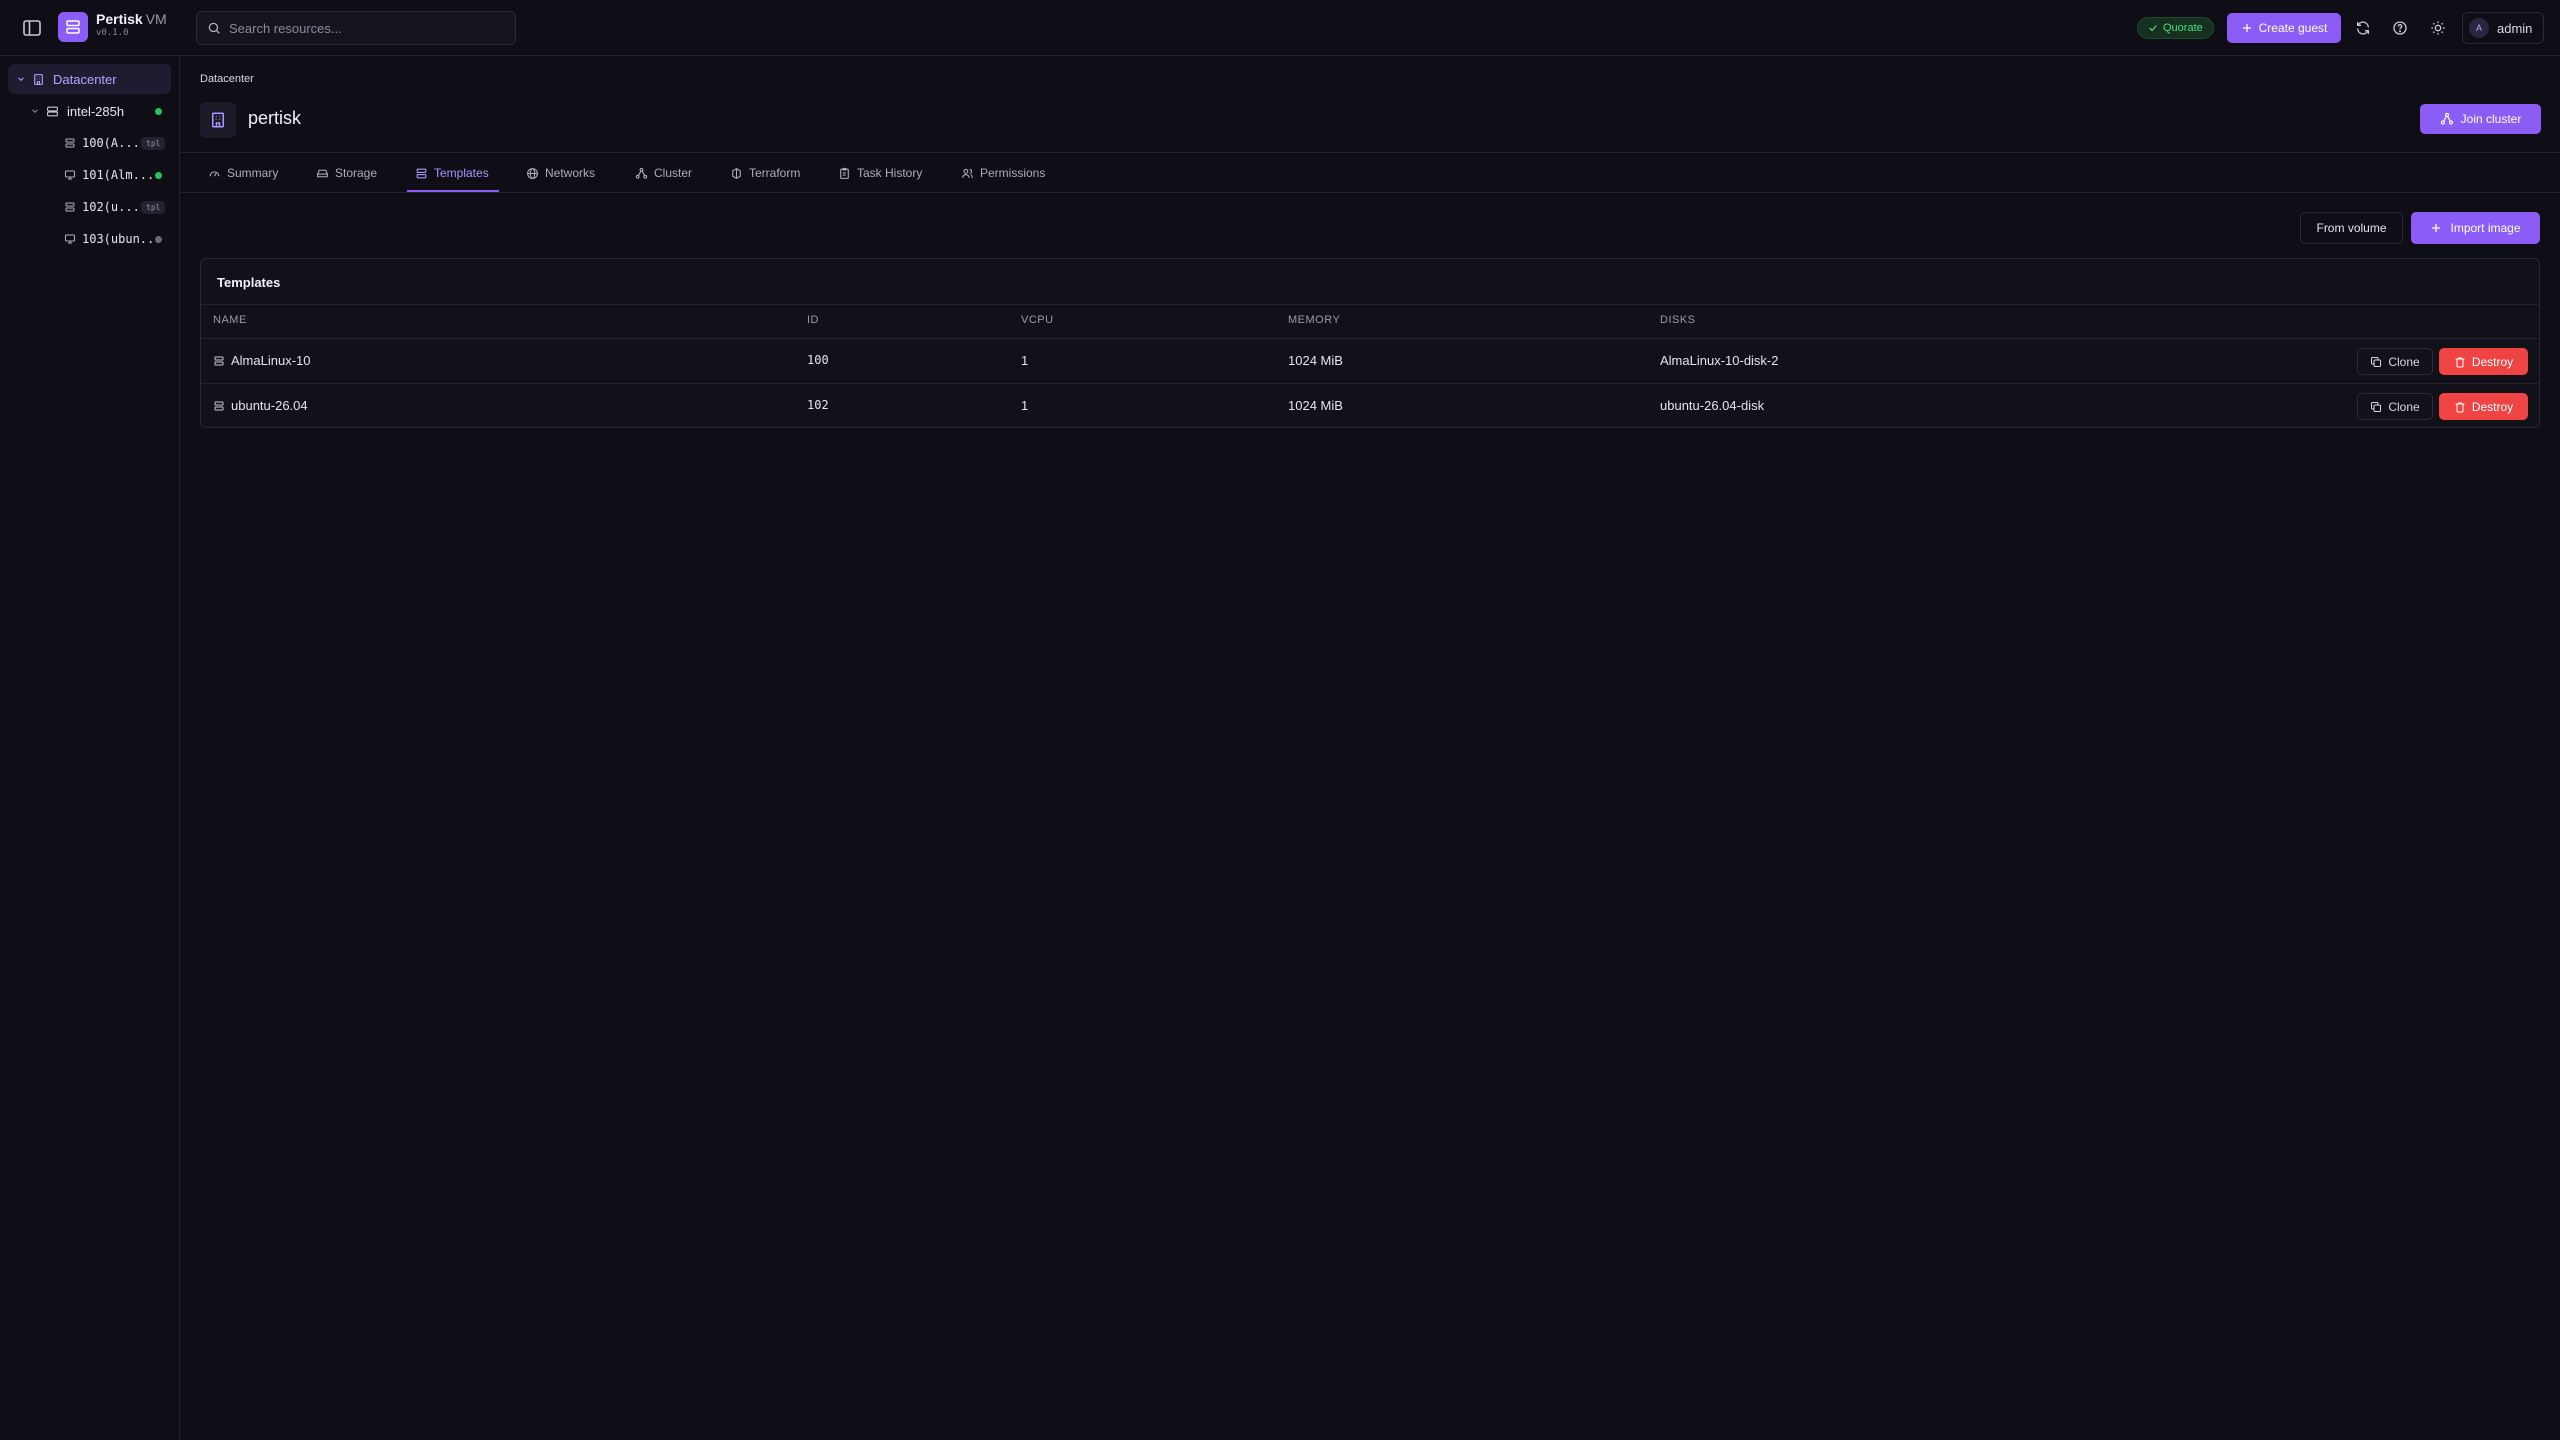 This screenshot has height=1440, width=2560. Describe the element at coordinates (1719, 360) in the screenshot. I see `template-disks: AlmaLinux-10-disk-2` at that location.